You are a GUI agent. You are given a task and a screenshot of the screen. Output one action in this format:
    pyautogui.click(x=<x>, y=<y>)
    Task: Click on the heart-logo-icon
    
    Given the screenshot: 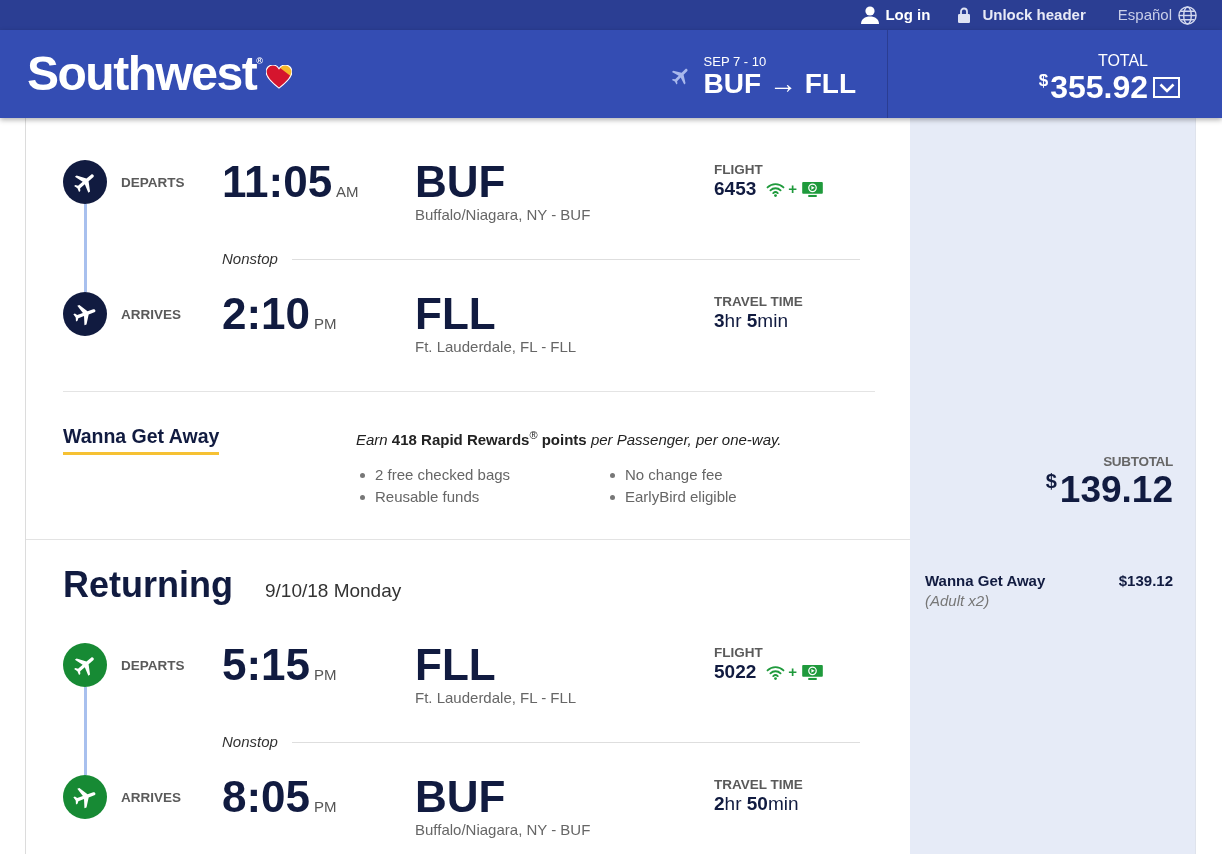 What is the action you would take?
    pyautogui.click(x=278, y=77)
    